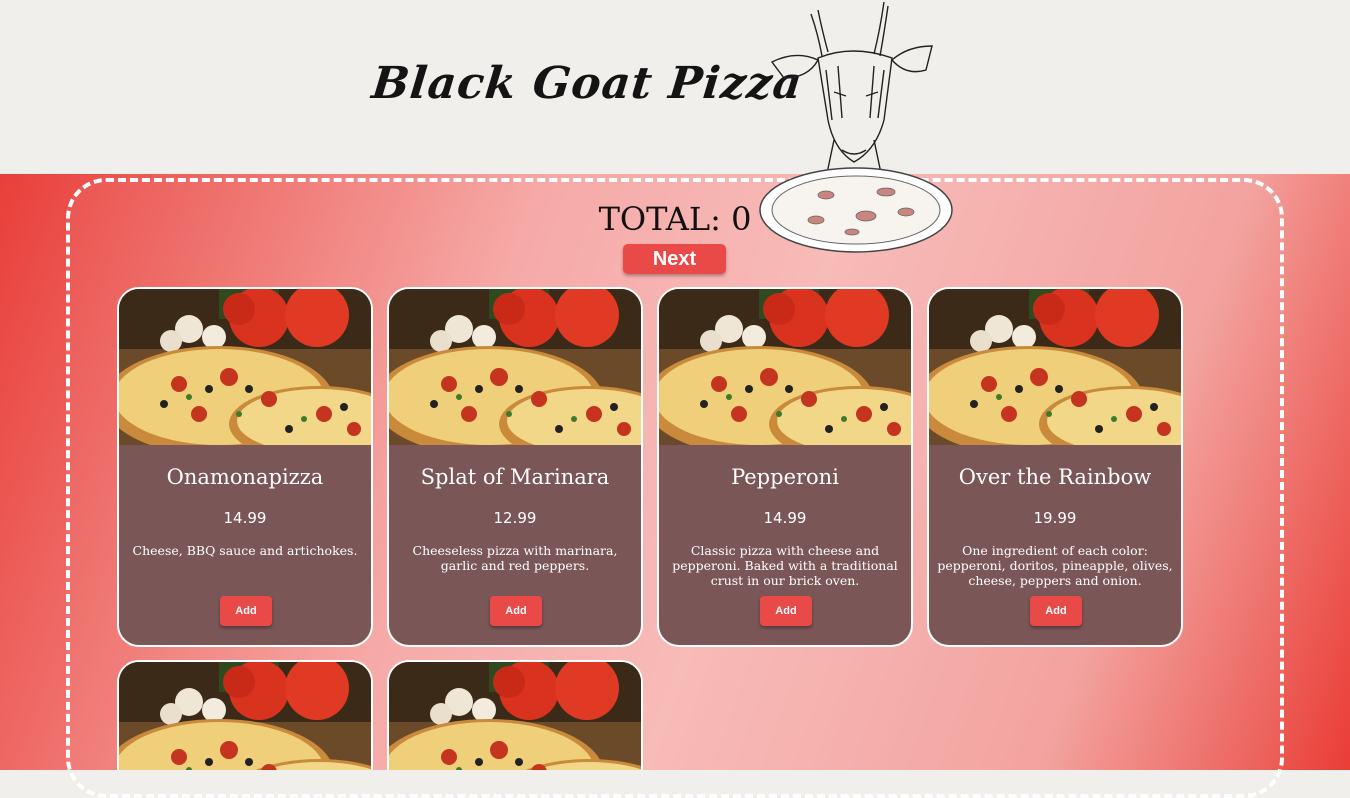 The height and width of the screenshot is (798, 1350). Describe the element at coordinates (1055, 518) in the screenshot. I see `pizza-price: 19.99` at that location.